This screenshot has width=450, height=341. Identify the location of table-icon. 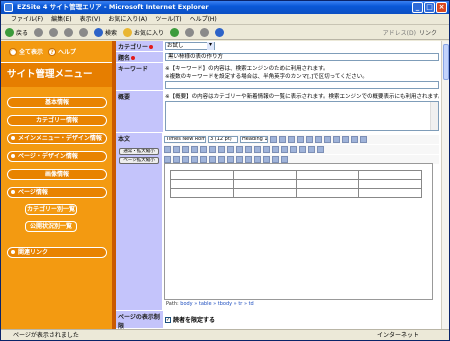
(284, 149).